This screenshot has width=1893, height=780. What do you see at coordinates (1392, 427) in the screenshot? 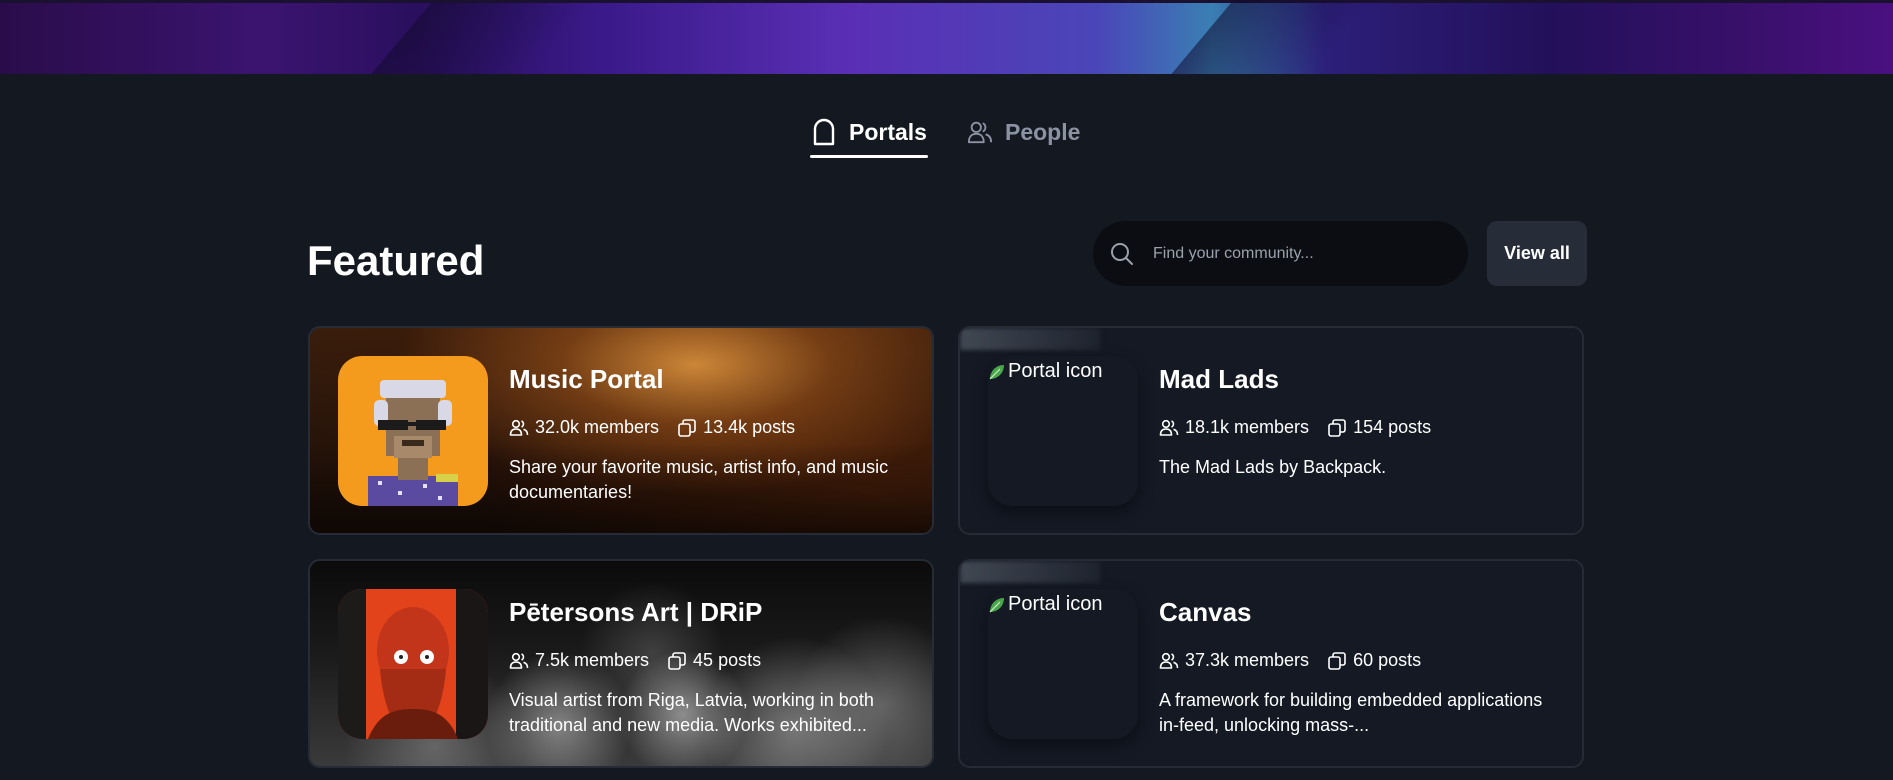
I see `posts-text: 154 posts` at bounding box center [1392, 427].